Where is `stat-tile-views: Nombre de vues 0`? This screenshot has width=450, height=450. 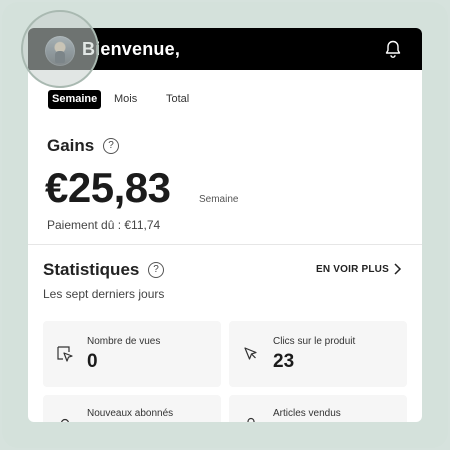 stat-tile-views: Nombre de vues 0 is located at coordinates (132, 354).